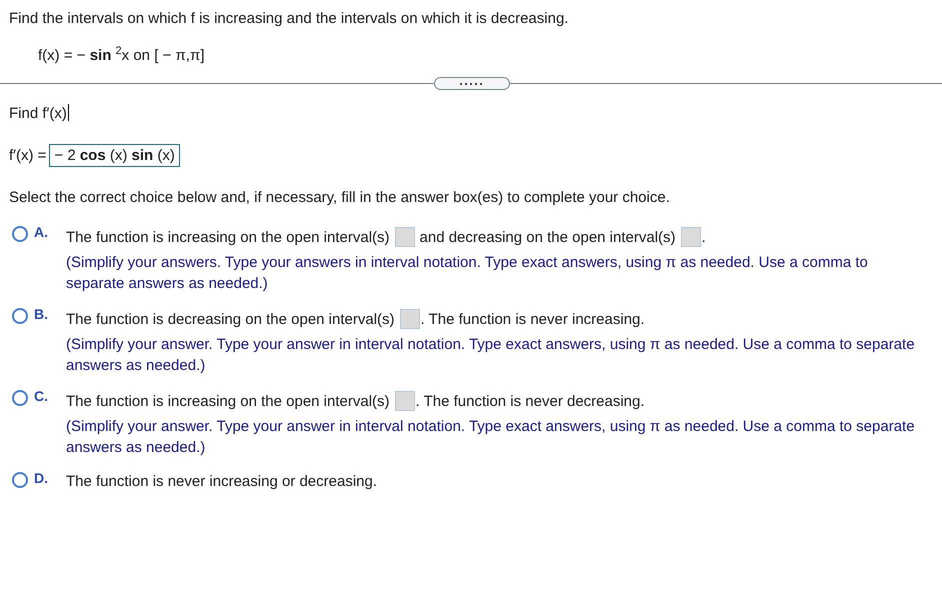 This screenshot has width=942, height=598. Describe the element at coordinates (532, 319) in the screenshot. I see `choice-text: . The function is never increasing.` at that location.